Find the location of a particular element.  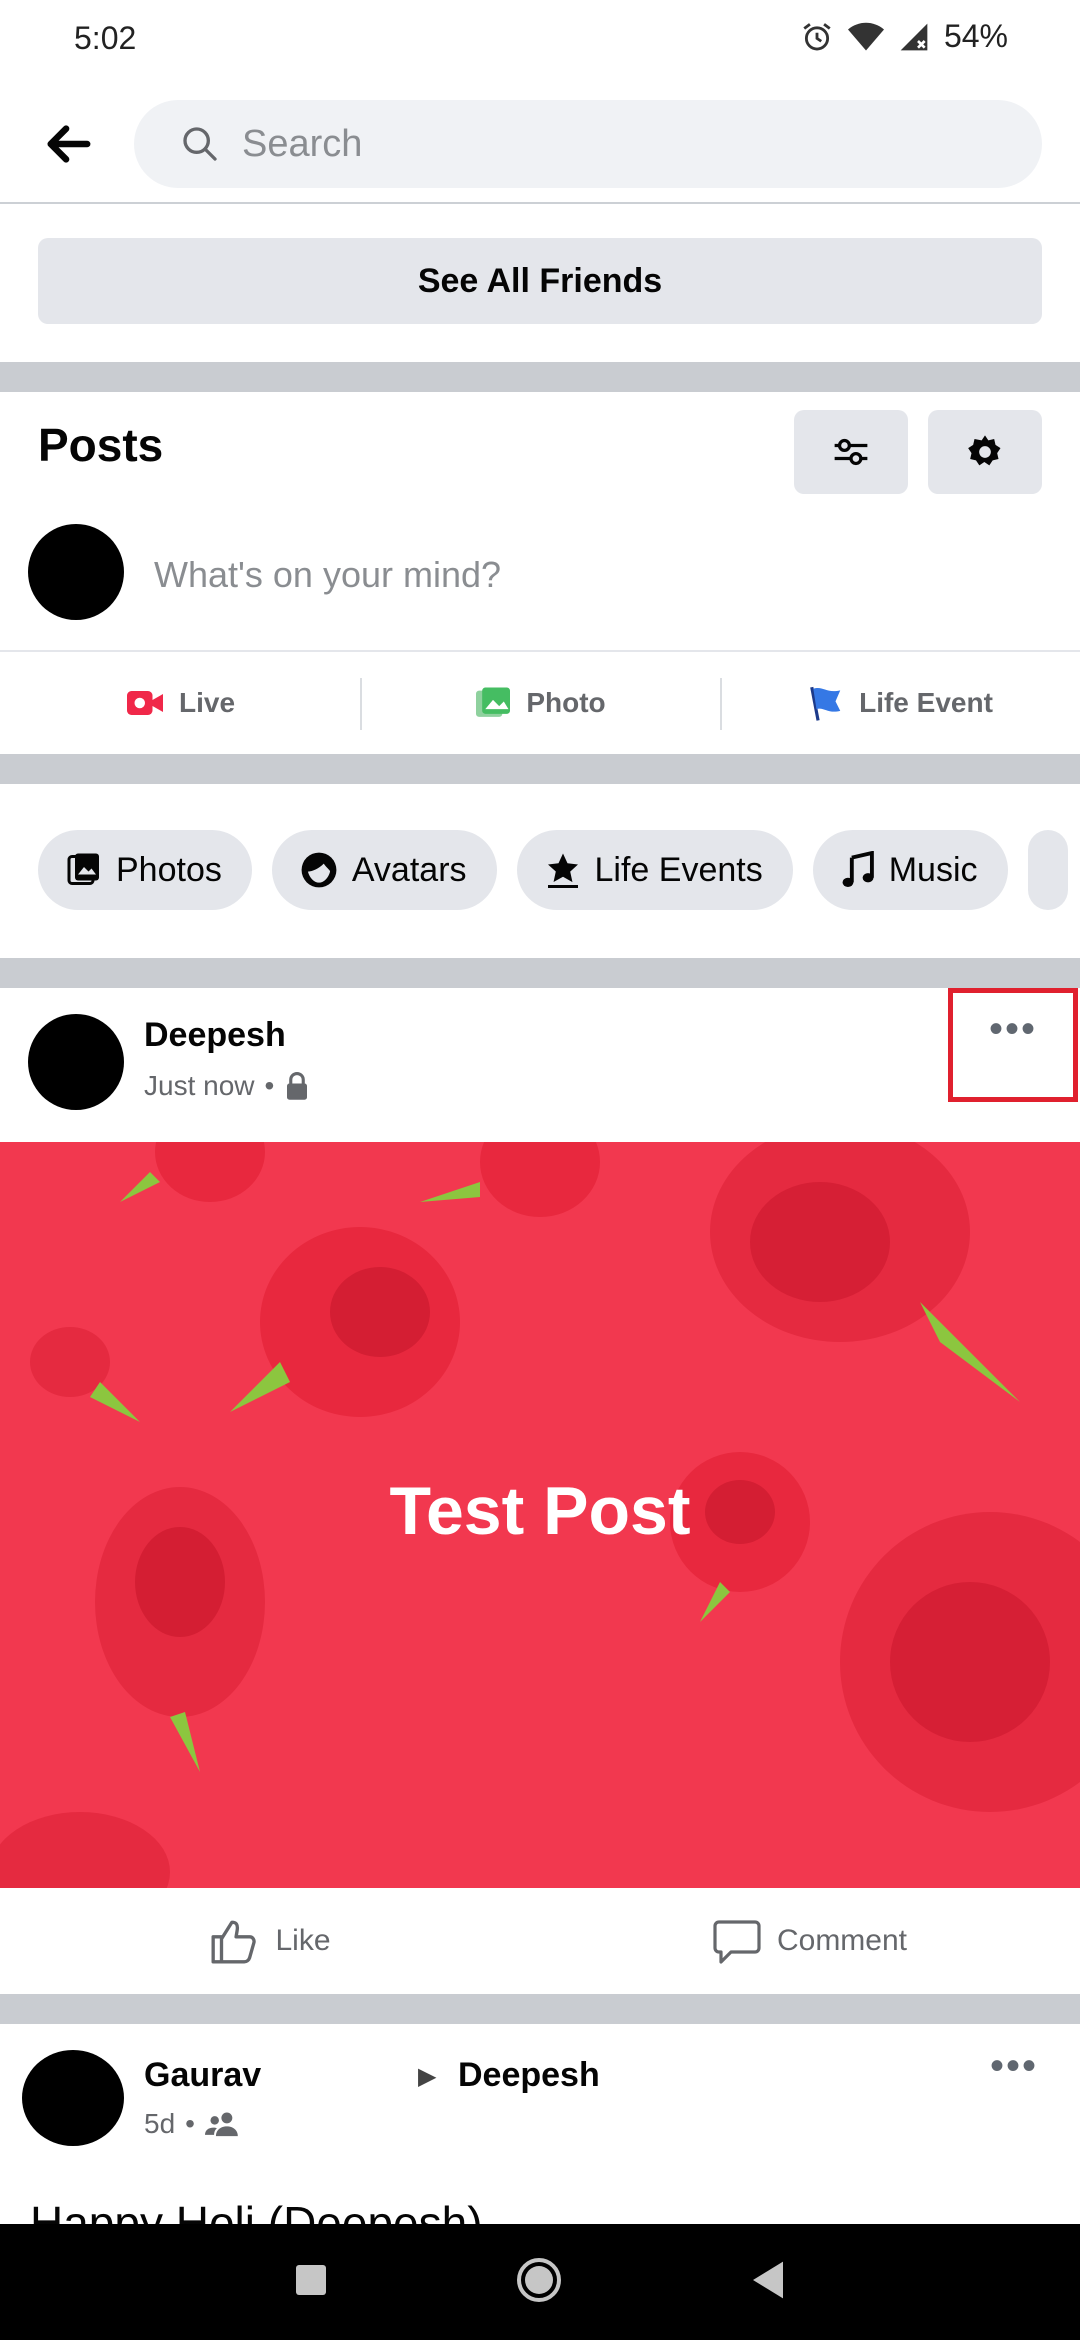

user-avatar is located at coordinates (76, 572).